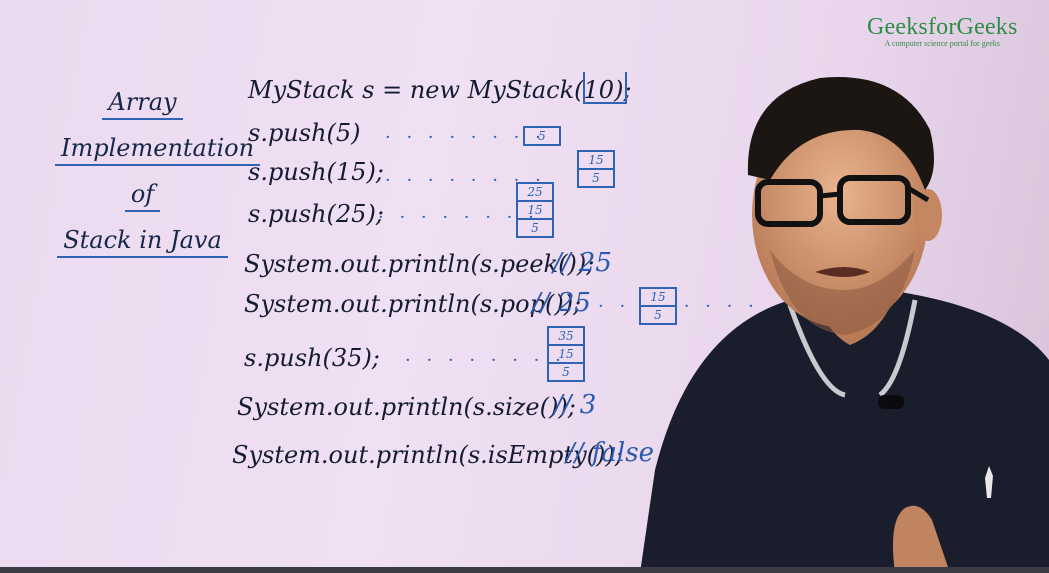  What do you see at coordinates (524, 570) in the screenshot?
I see `player-progress-strip` at bounding box center [524, 570].